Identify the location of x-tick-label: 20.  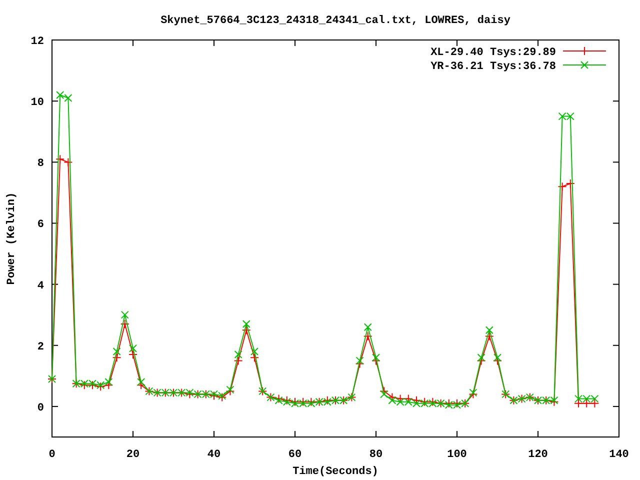
(133, 455).